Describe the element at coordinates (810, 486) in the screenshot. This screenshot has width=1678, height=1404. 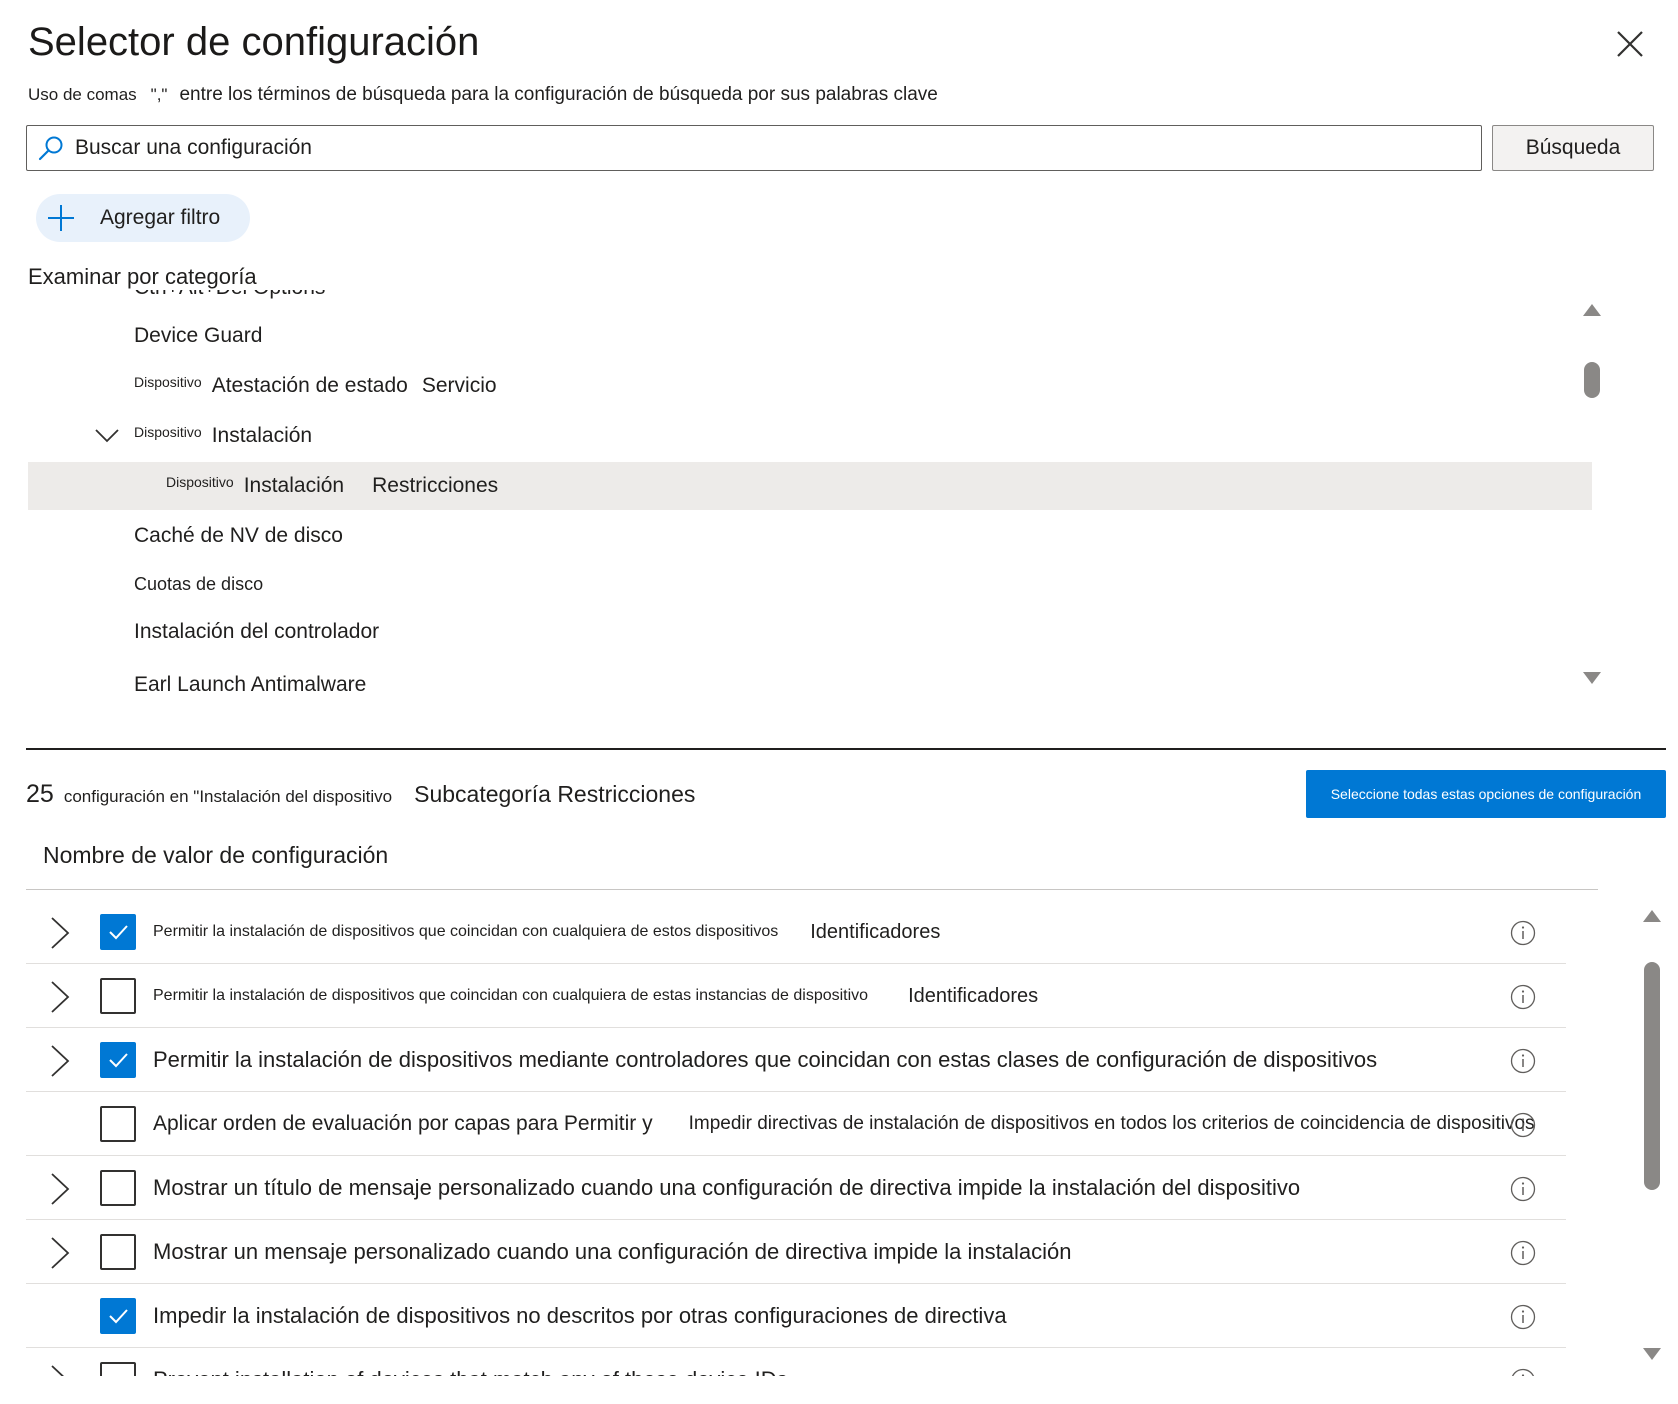
I see `tree-item-installation-restrictions: Dispositivo Instalación Restricciones` at that location.